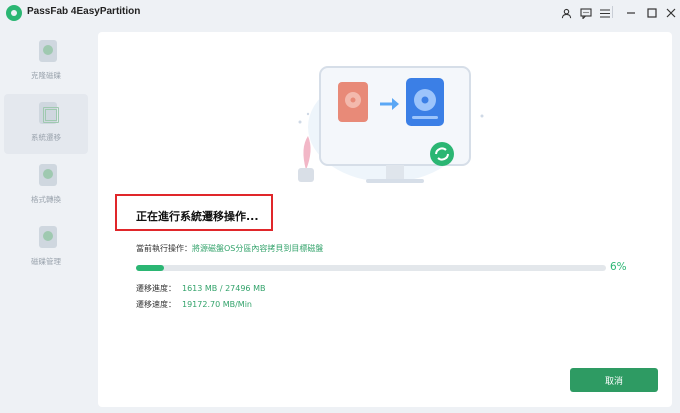 Image resolution: width=680 pixels, height=413 pixels. Describe the element at coordinates (258, 248) in the screenshot. I see `current-operation-value: 將源磁盤OS分區內容拷貝到目標磁盤` at that location.